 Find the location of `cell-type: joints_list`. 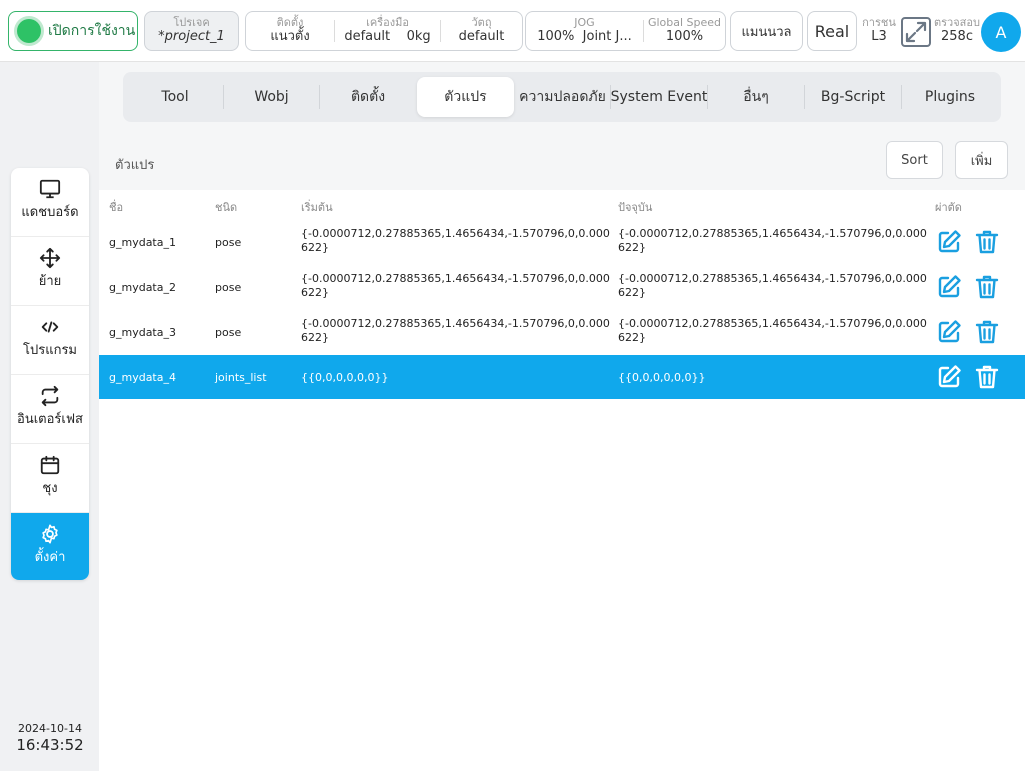

cell-type: joints_list is located at coordinates (241, 377).